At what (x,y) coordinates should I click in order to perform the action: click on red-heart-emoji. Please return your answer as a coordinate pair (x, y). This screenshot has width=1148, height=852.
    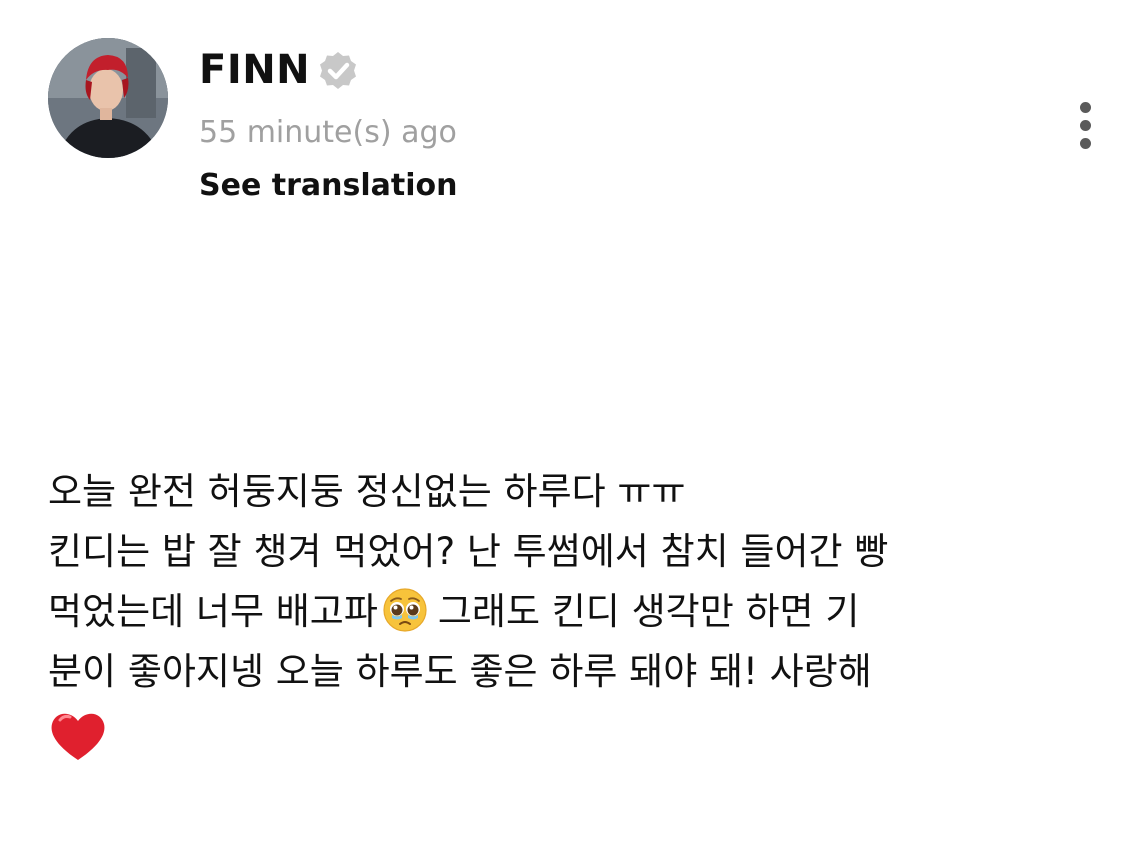
    Looking at the image, I should click on (78, 736).